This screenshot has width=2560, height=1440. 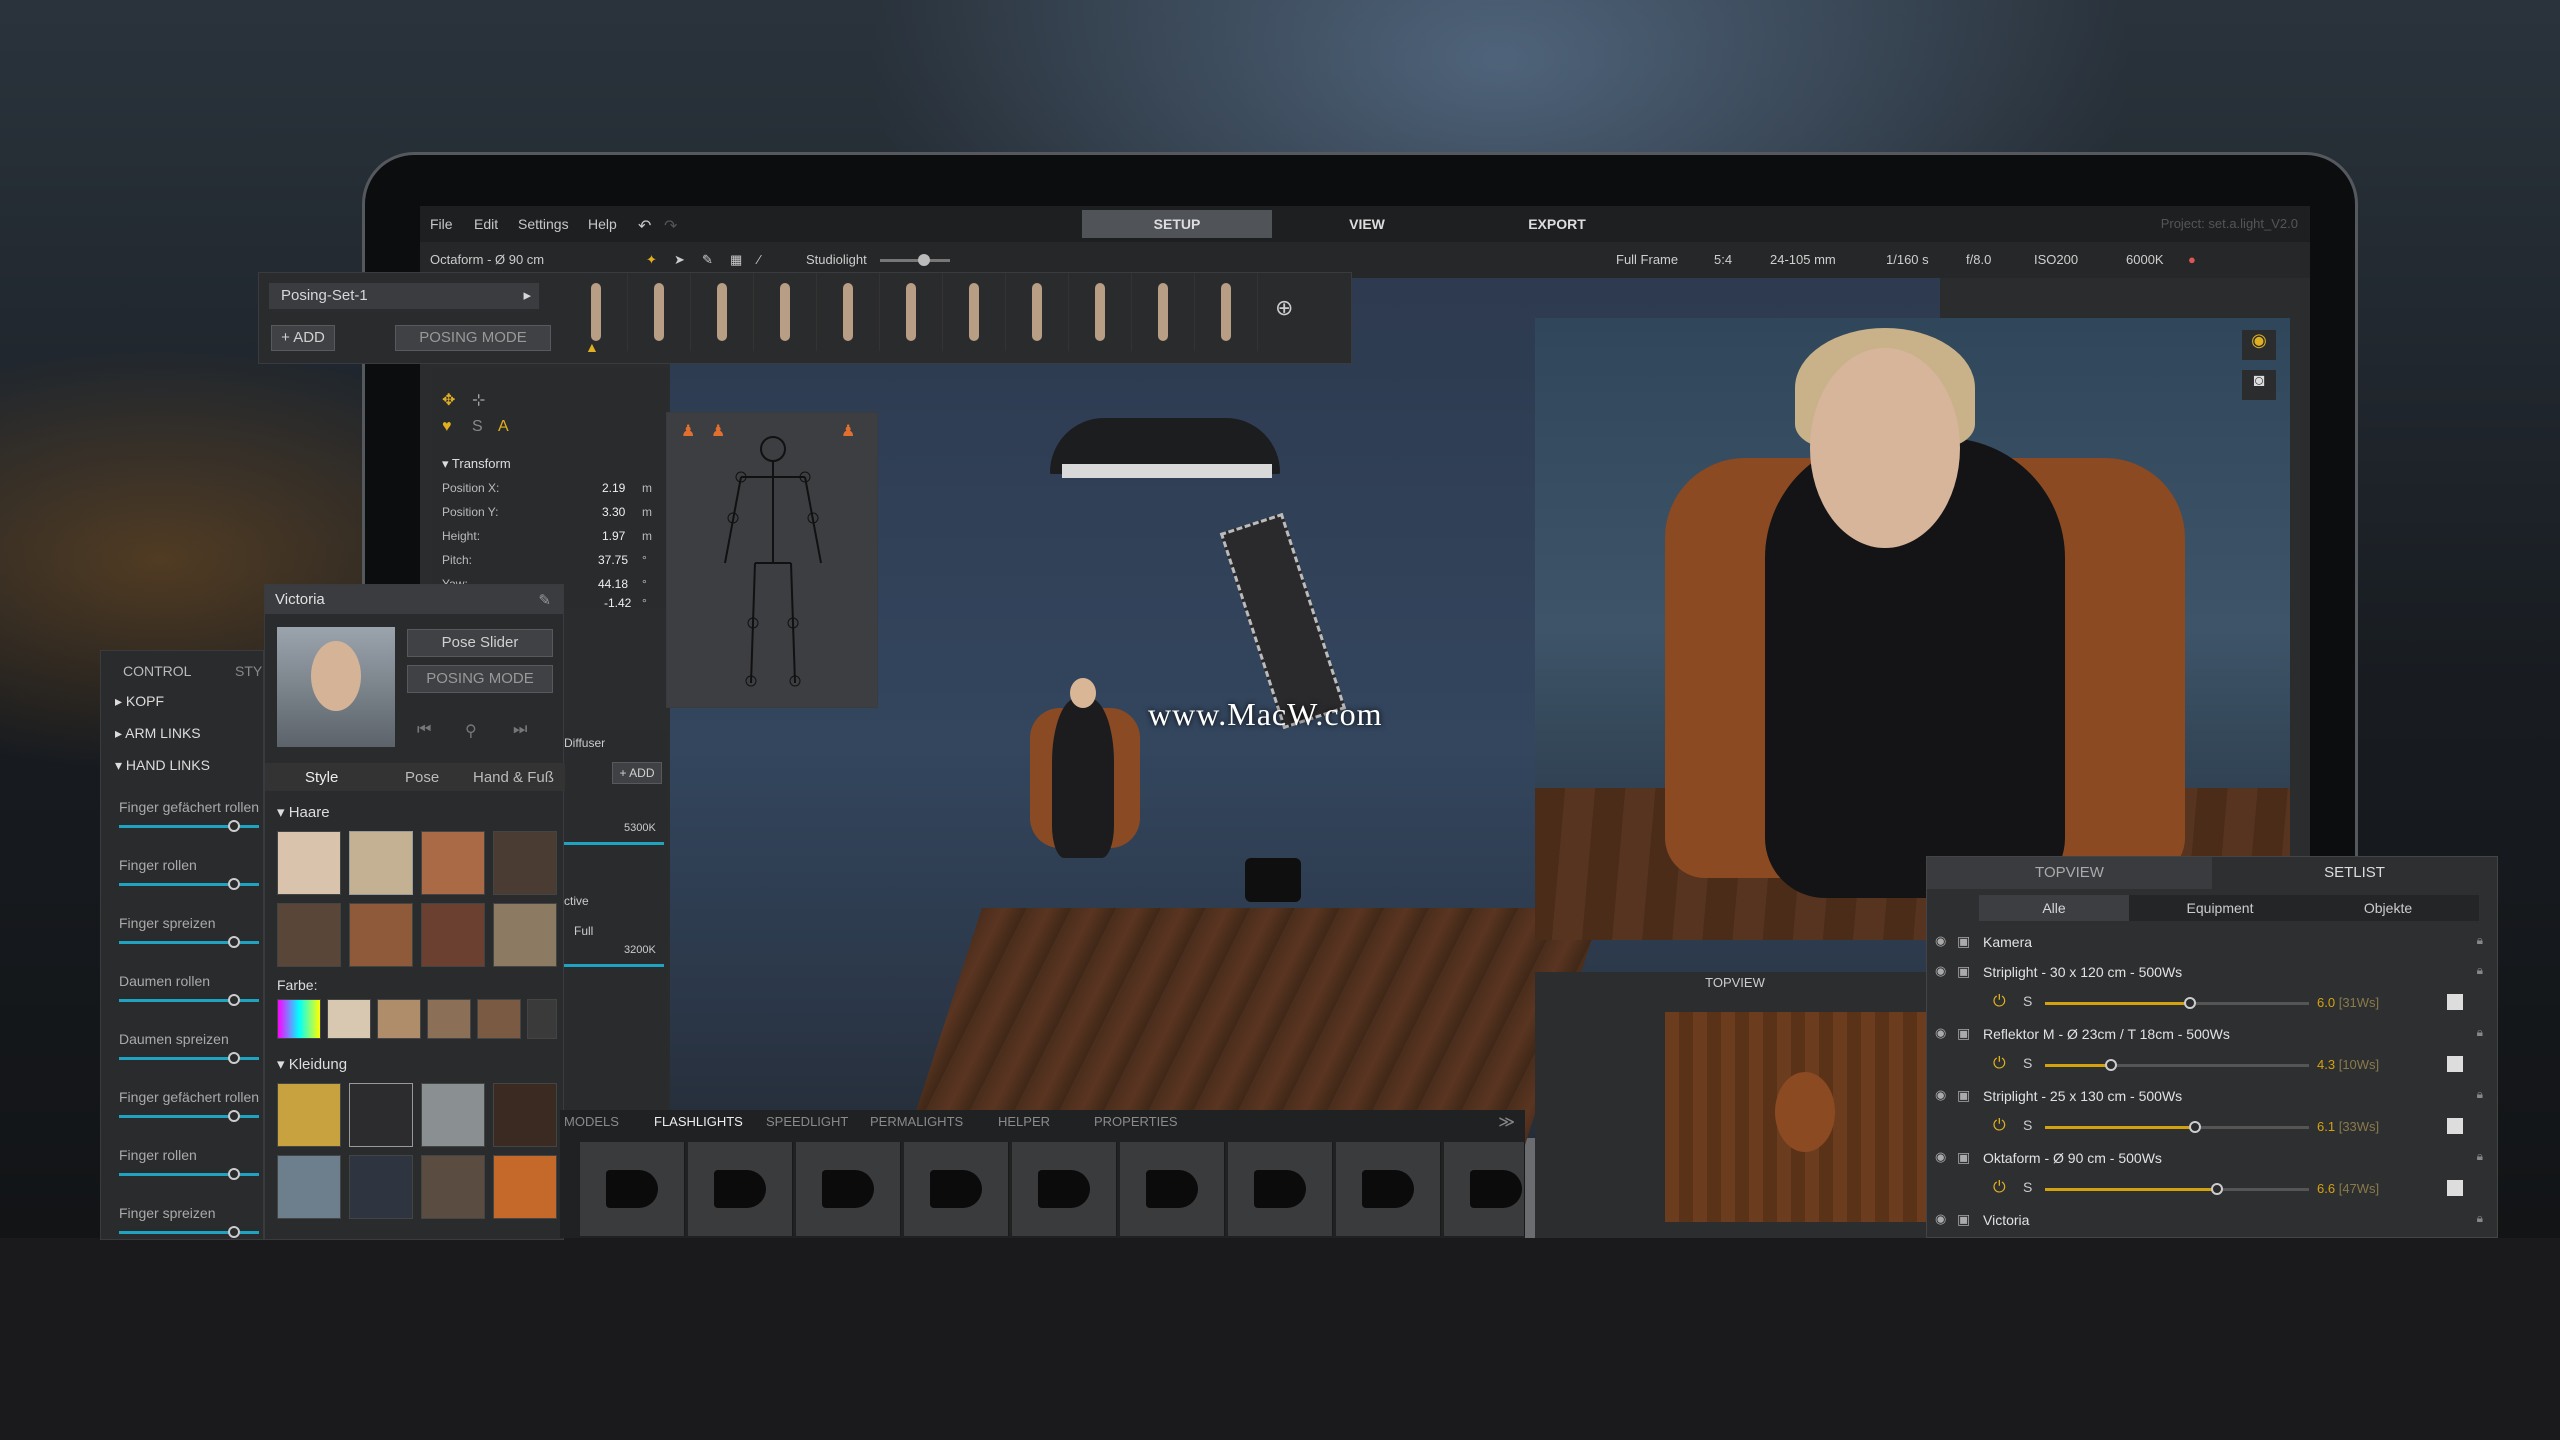 I want to click on figure-icon: ⚲, so click(x=471, y=731).